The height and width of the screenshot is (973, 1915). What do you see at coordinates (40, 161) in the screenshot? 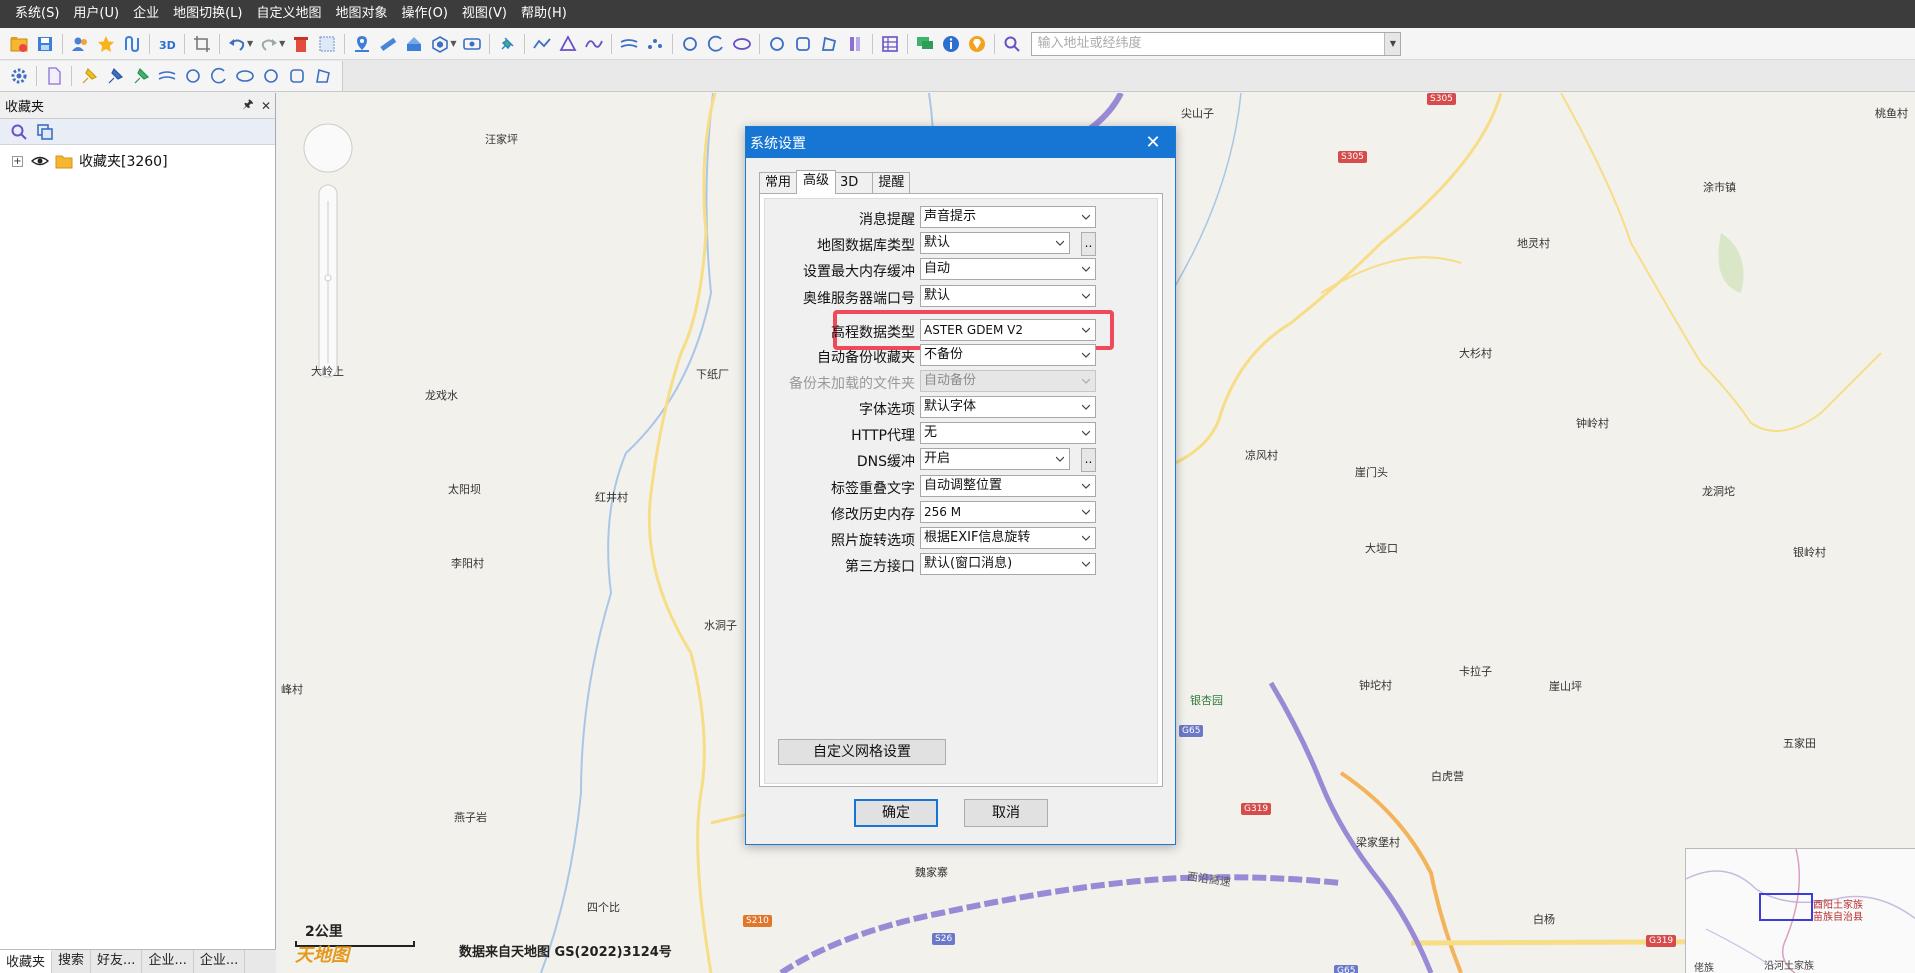
I see `visibility-eye-icon` at bounding box center [40, 161].